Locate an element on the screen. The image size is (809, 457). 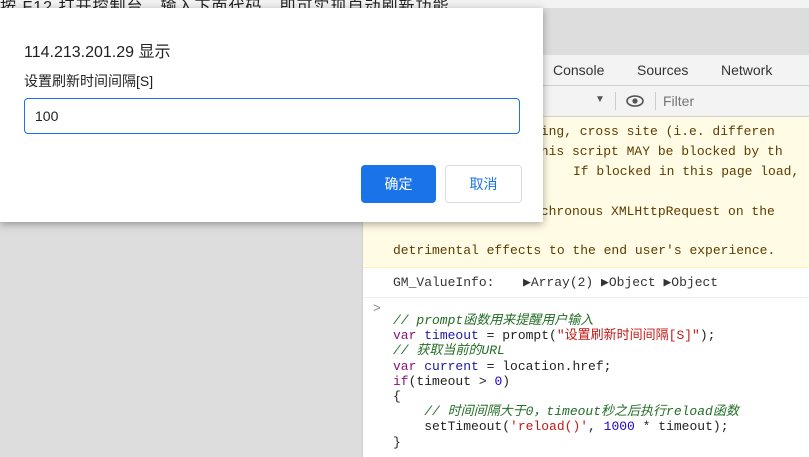
warning-line: nchronous XMLHttpRequest on the is located at coordinates (654, 211).